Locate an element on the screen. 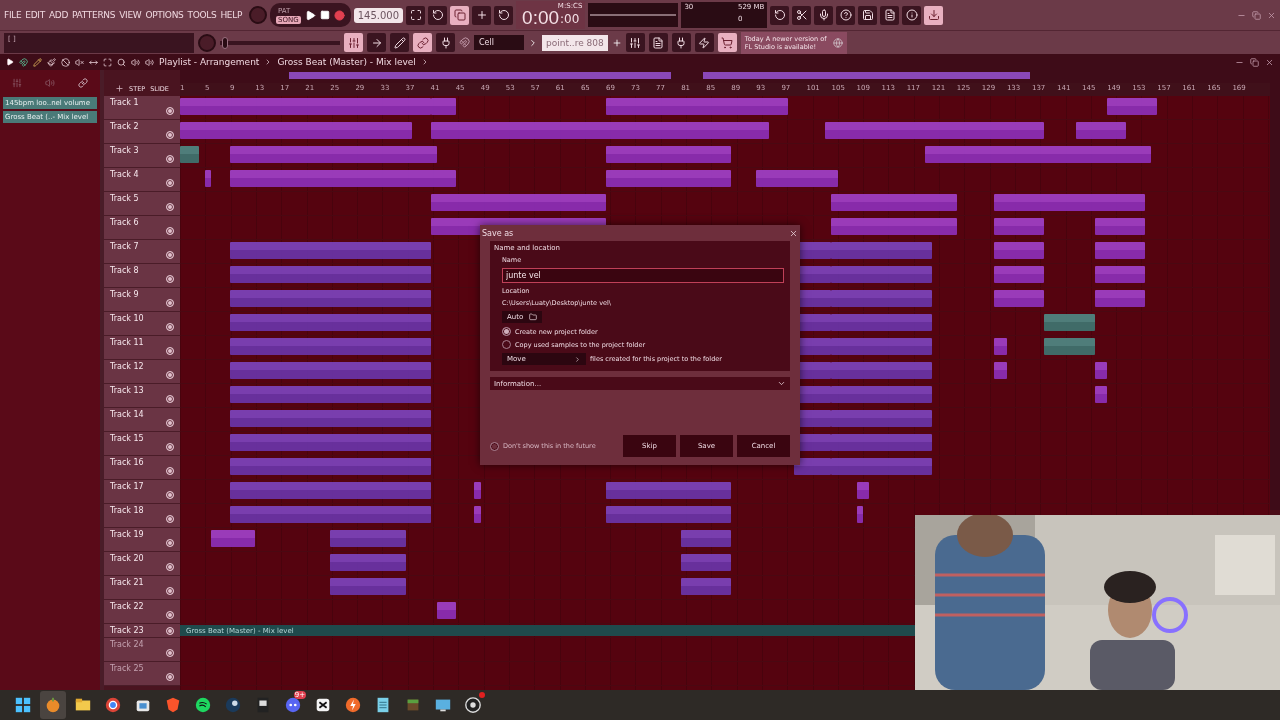 The width and height of the screenshot is (1280, 720). track-name: Track 16 is located at coordinates (127, 462).